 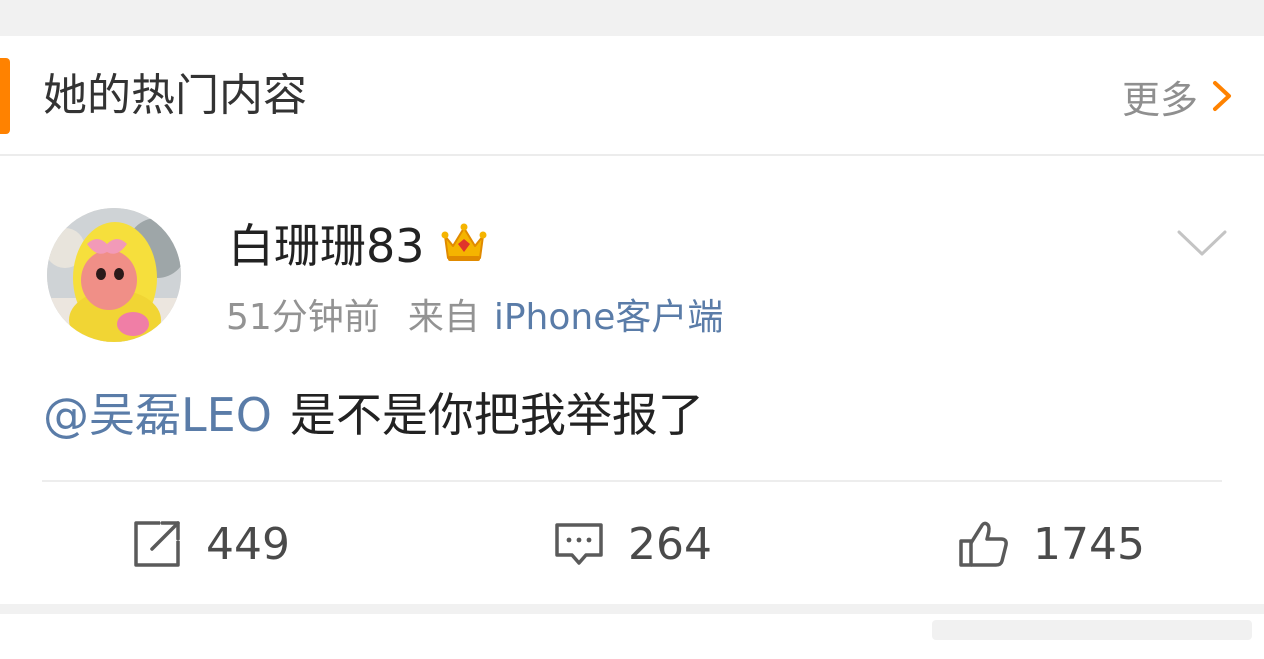 I want to click on comment-icon, so click(x=579, y=544).